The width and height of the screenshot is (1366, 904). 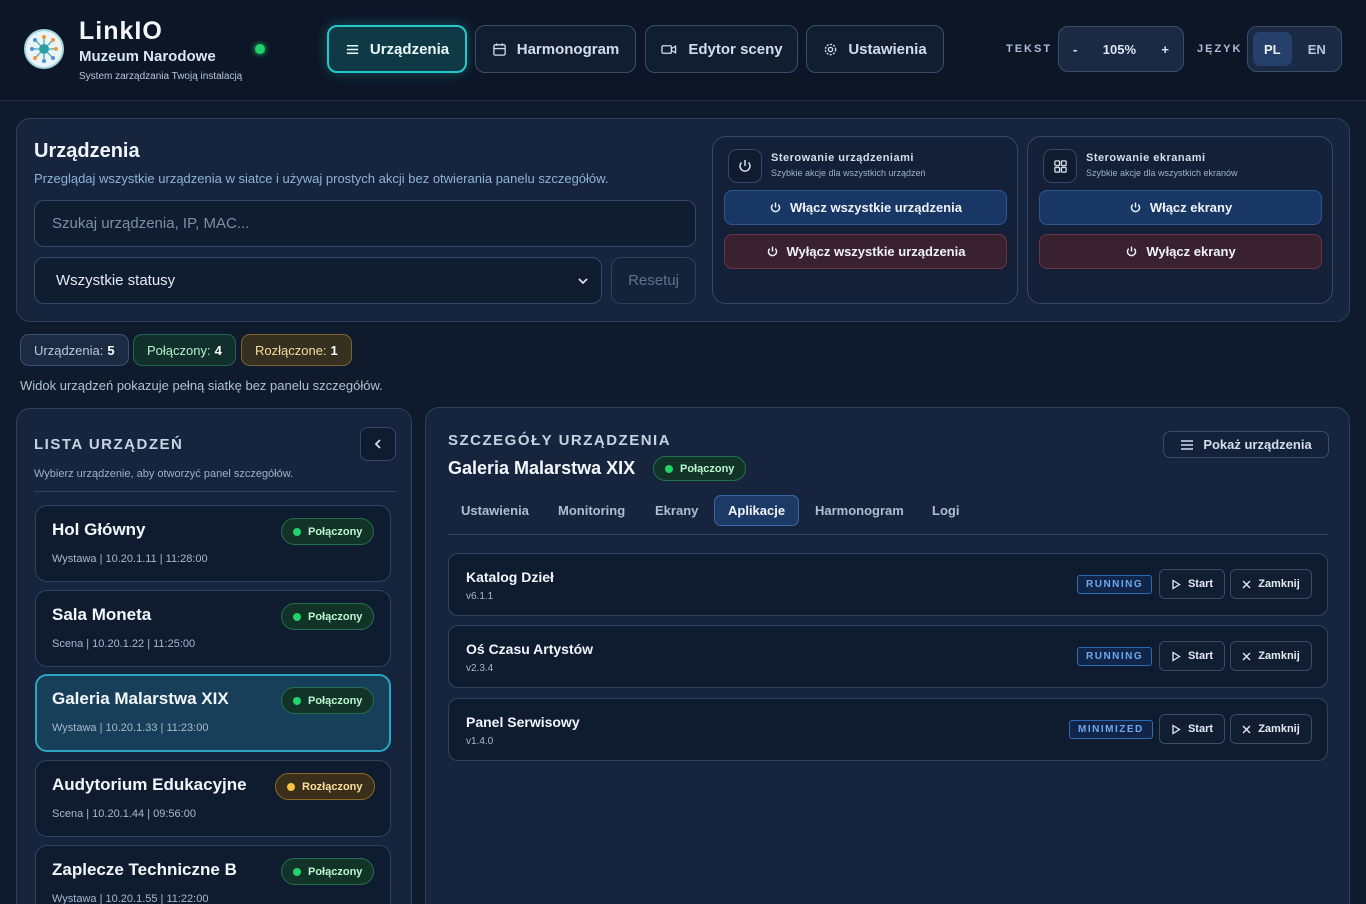 What do you see at coordinates (87, 151) in the screenshot?
I see `page-title: Urządzenia` at bounding box center [87, 151].